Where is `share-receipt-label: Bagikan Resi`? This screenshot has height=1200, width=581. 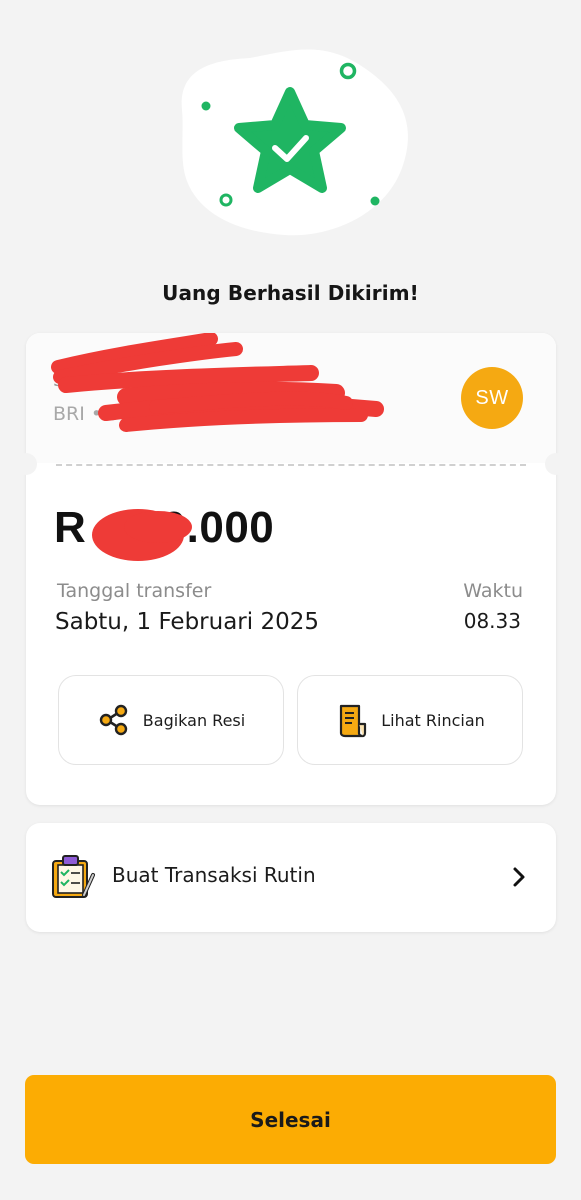
share-receipt-label: Bagikan Resi is located at coordinates (194, 720).